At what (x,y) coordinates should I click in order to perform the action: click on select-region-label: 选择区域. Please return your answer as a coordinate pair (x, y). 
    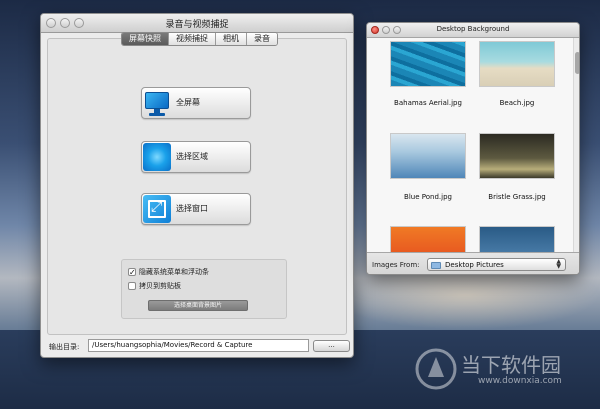
    Looking at the image, I should click on (192, 156).